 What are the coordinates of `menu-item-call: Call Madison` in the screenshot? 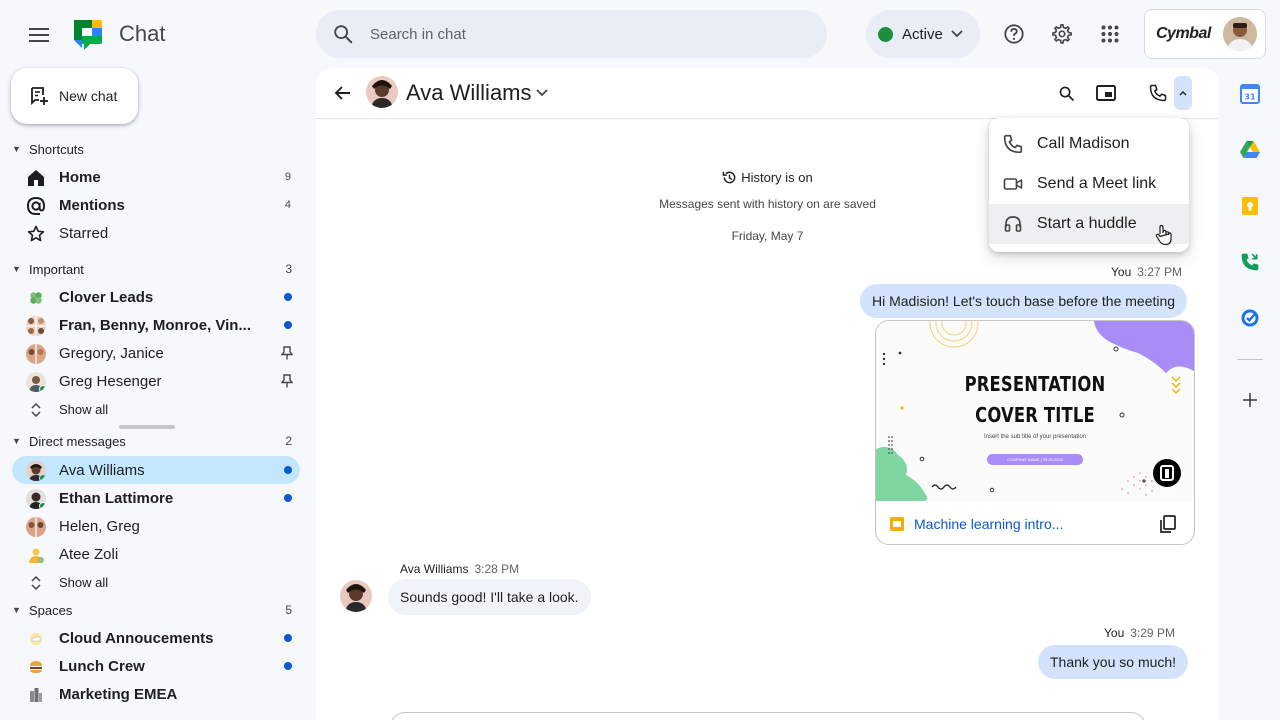 It's located at (1089, 144).